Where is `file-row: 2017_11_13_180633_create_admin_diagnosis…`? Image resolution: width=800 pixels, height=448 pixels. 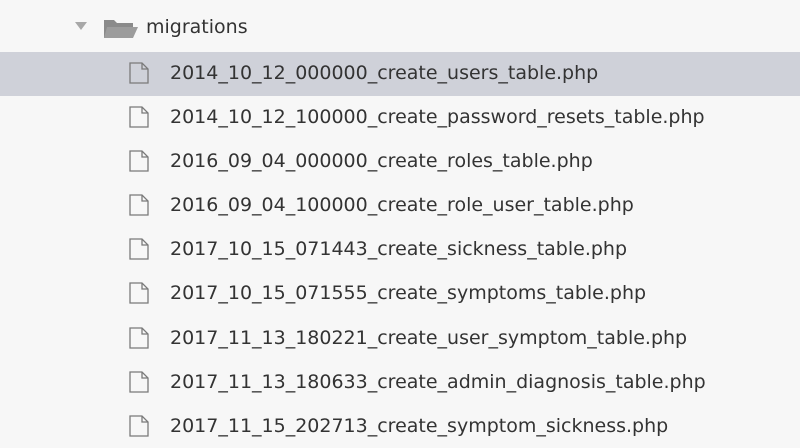 file-row: 2017_11_13_180633_create_admin_diagnosis… is located at coordinates (400, 383).